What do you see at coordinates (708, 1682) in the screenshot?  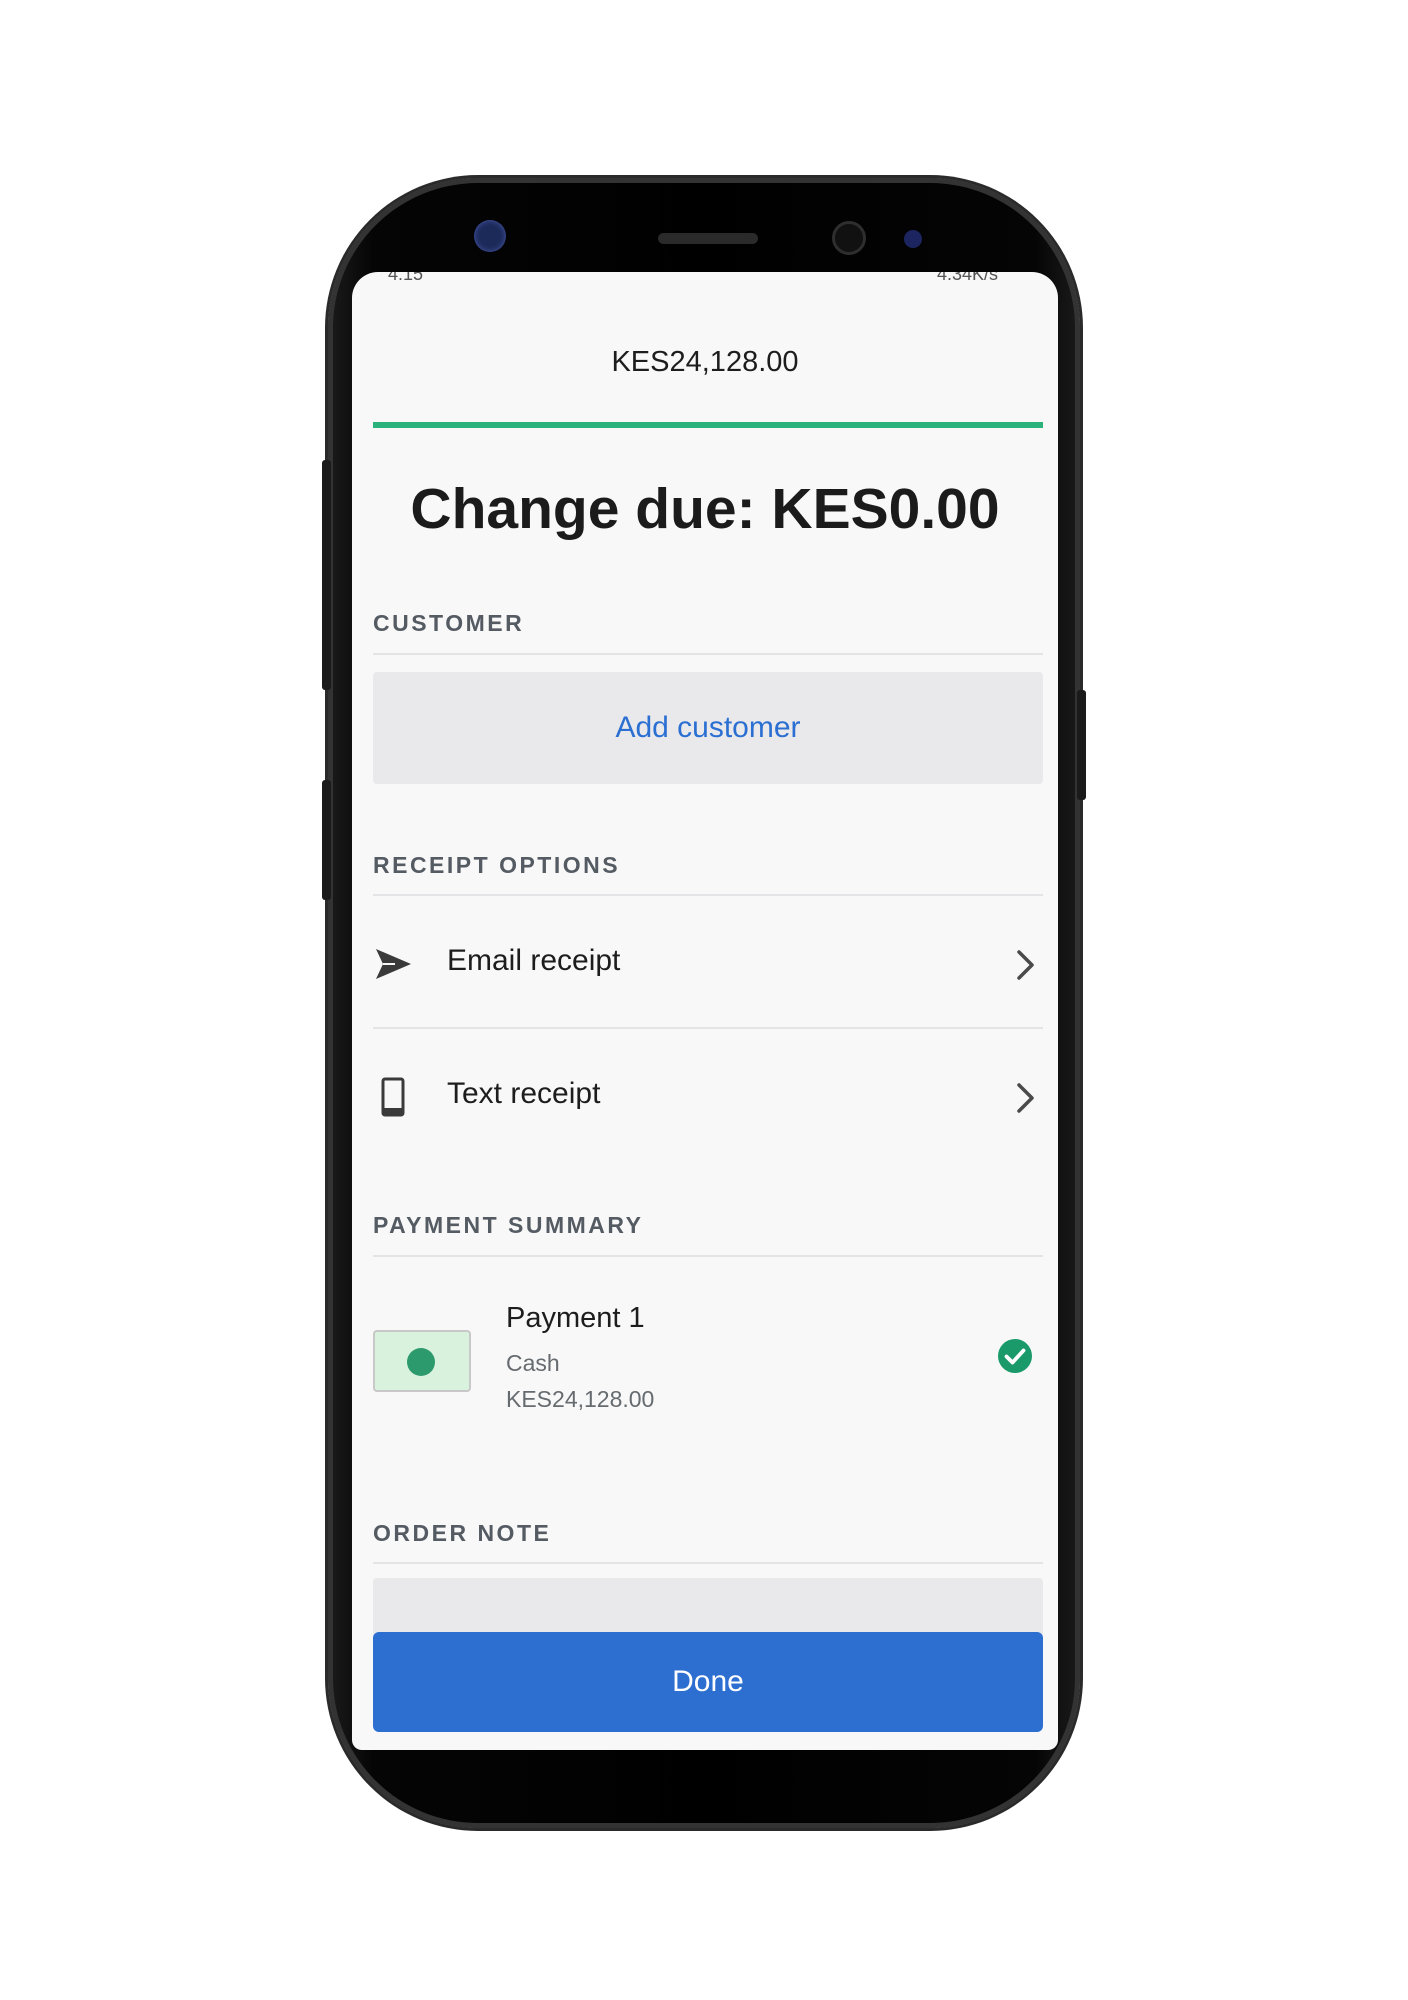 I see `done-button: Done` at bounding box center [708, 1682].